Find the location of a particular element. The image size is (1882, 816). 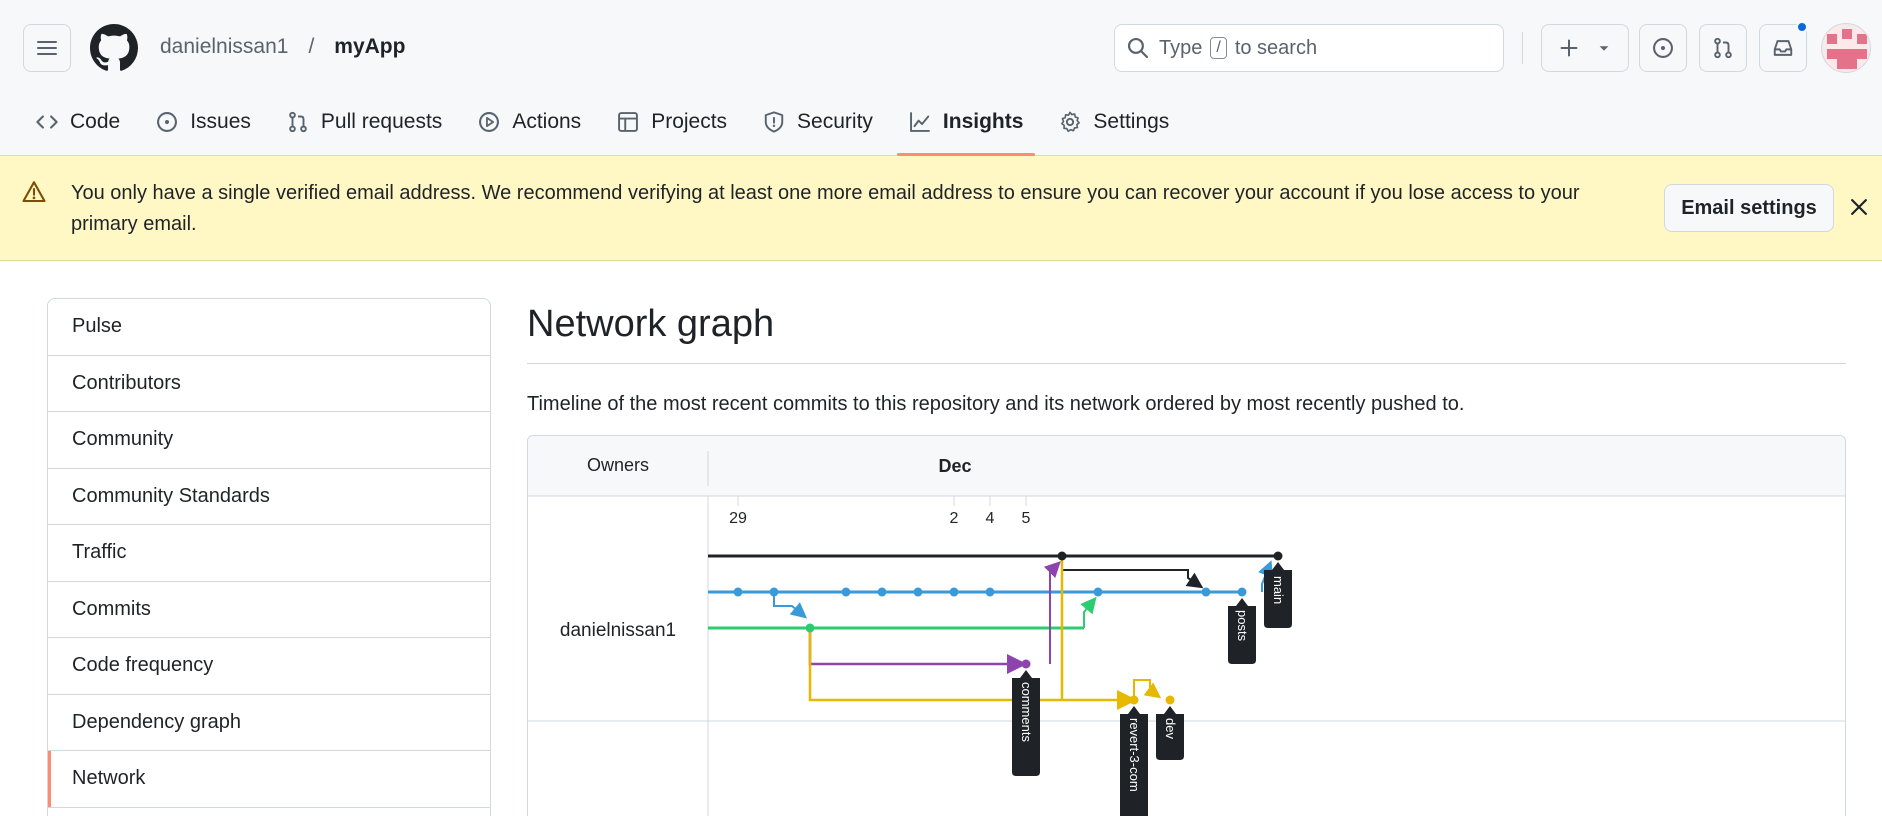

branch-line-yellow-fork is located at coordinates (1147, 689).